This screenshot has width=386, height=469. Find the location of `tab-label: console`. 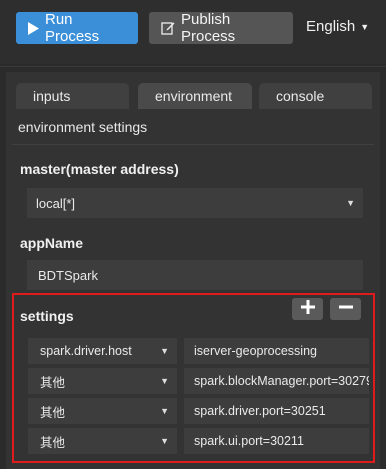

tab-label: console is located at coordinates (300, 96).